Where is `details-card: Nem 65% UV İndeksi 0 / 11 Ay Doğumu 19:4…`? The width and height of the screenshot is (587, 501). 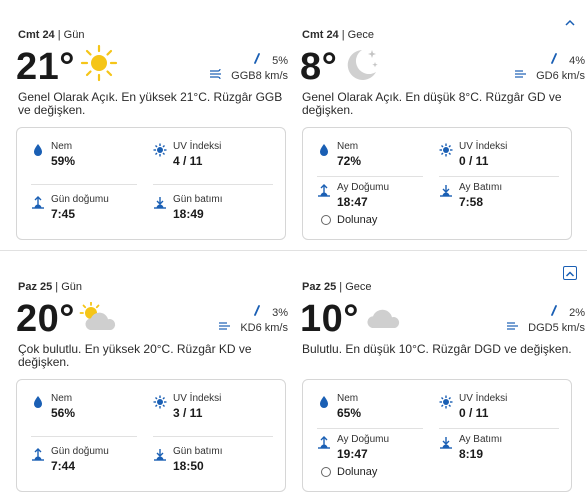
details-card: Nem 65% UV İndeksi 0 / 11 Ay Doğumu 19:4… is located at coordinates (437, 435).